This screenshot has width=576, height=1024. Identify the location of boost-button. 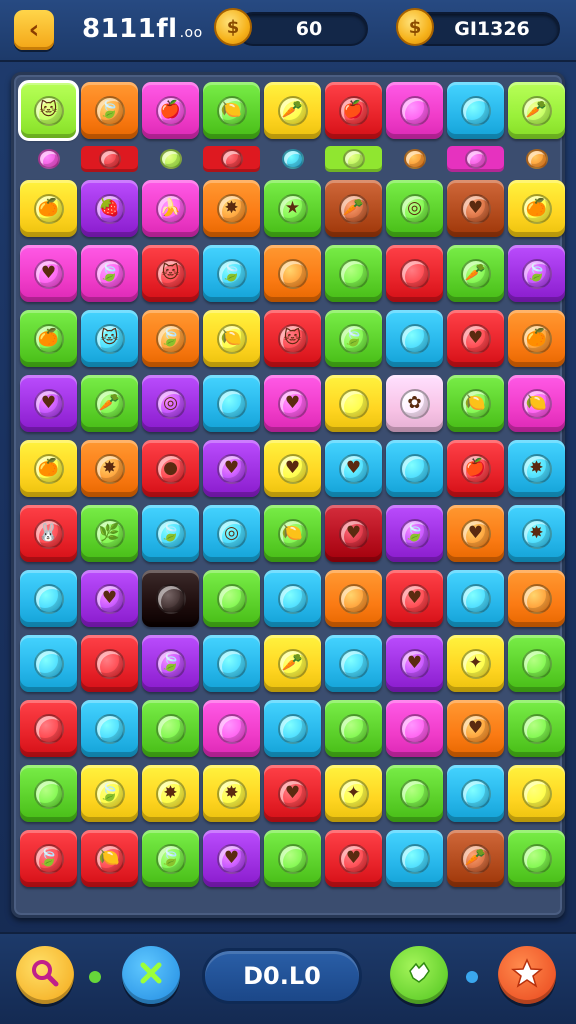
(419, 975).